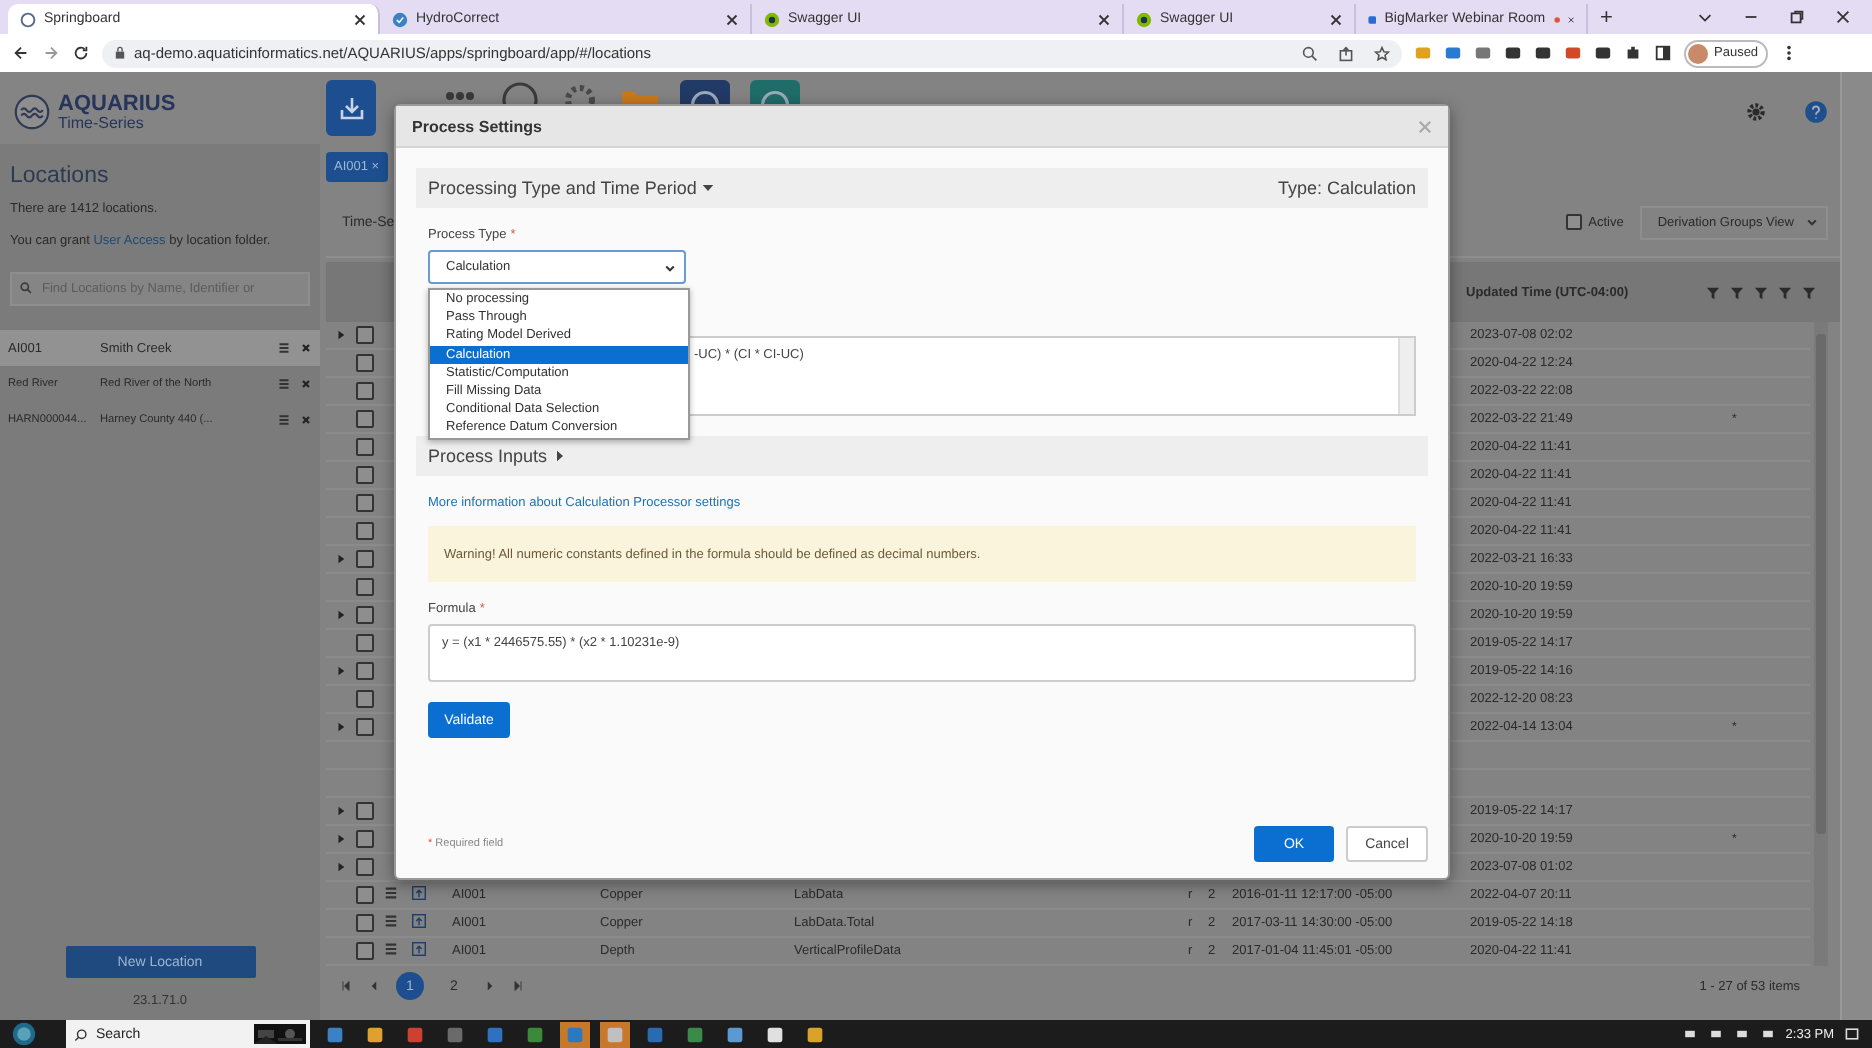  Describe the element at coordinates (24, 1034) in the screenshot. I see `start-icon` at that location.